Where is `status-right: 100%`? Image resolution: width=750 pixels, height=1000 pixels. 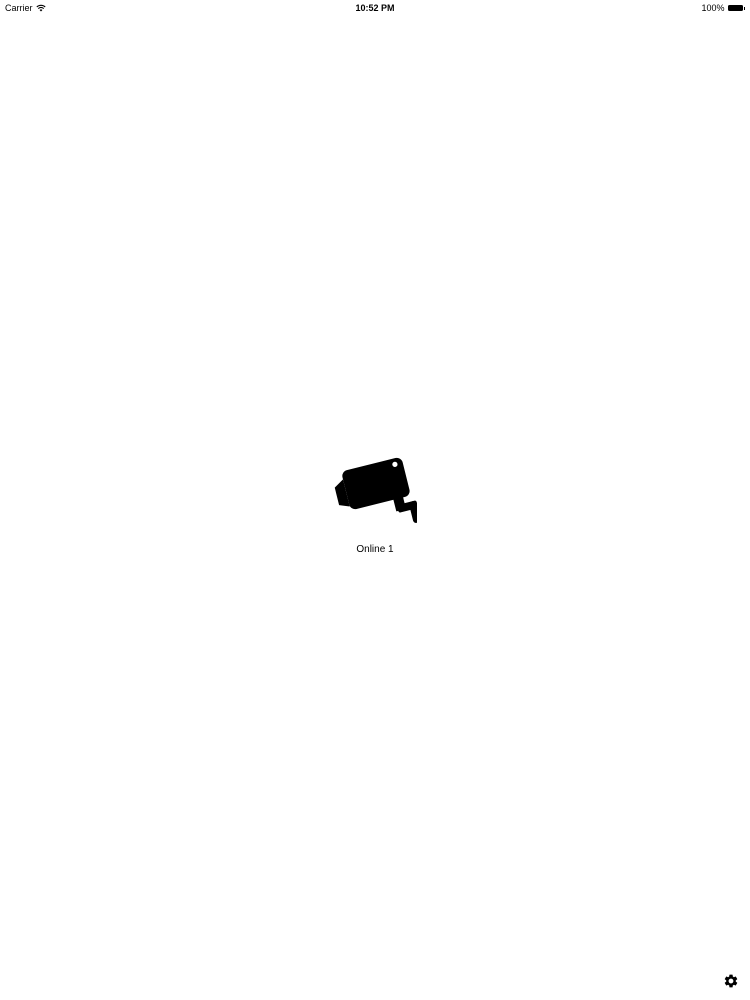
status-right: 100% is located at coordinates (723, 8).